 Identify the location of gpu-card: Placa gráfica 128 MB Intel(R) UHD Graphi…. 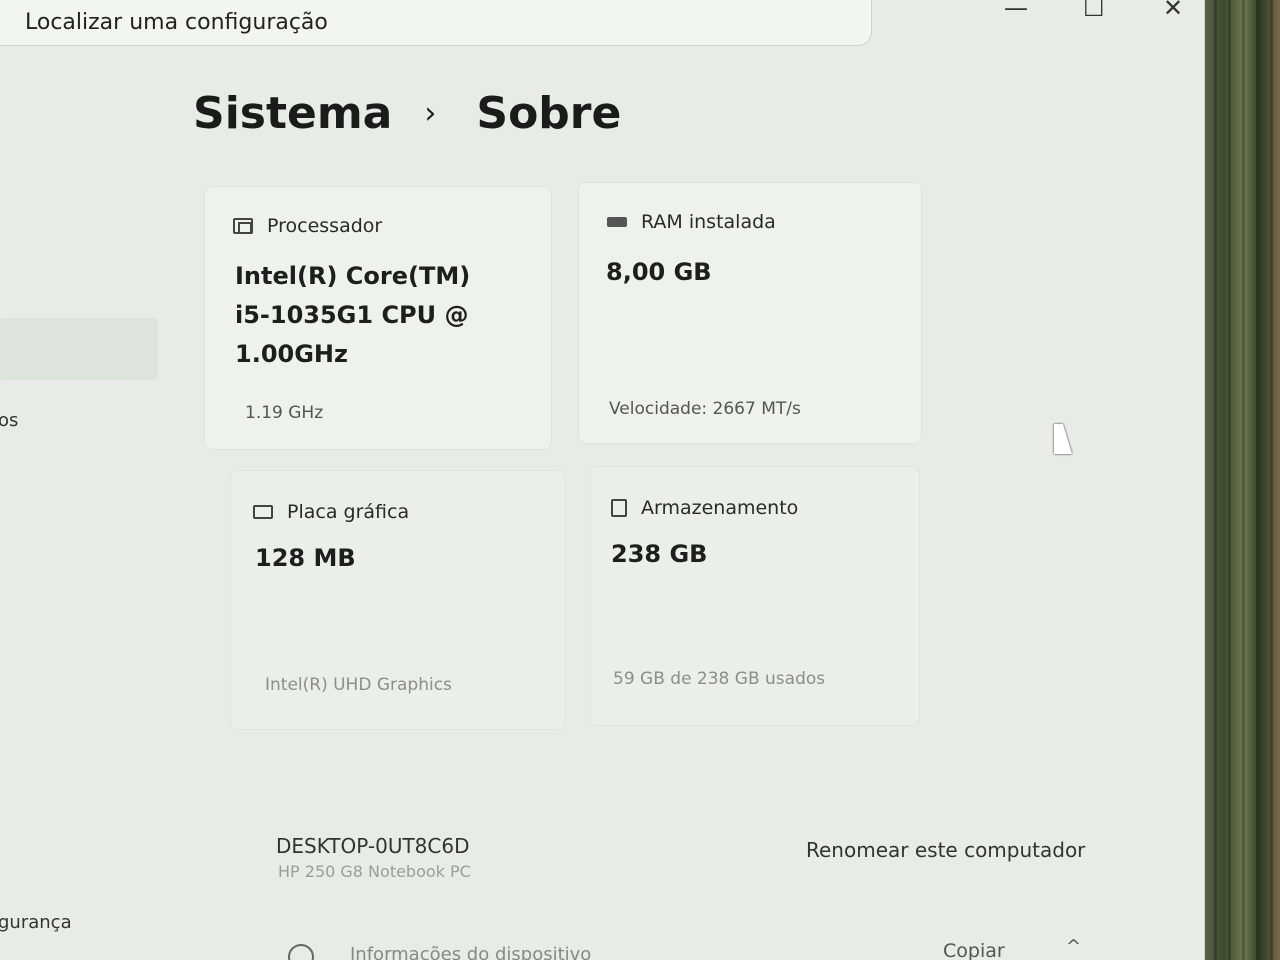
(398, 600).